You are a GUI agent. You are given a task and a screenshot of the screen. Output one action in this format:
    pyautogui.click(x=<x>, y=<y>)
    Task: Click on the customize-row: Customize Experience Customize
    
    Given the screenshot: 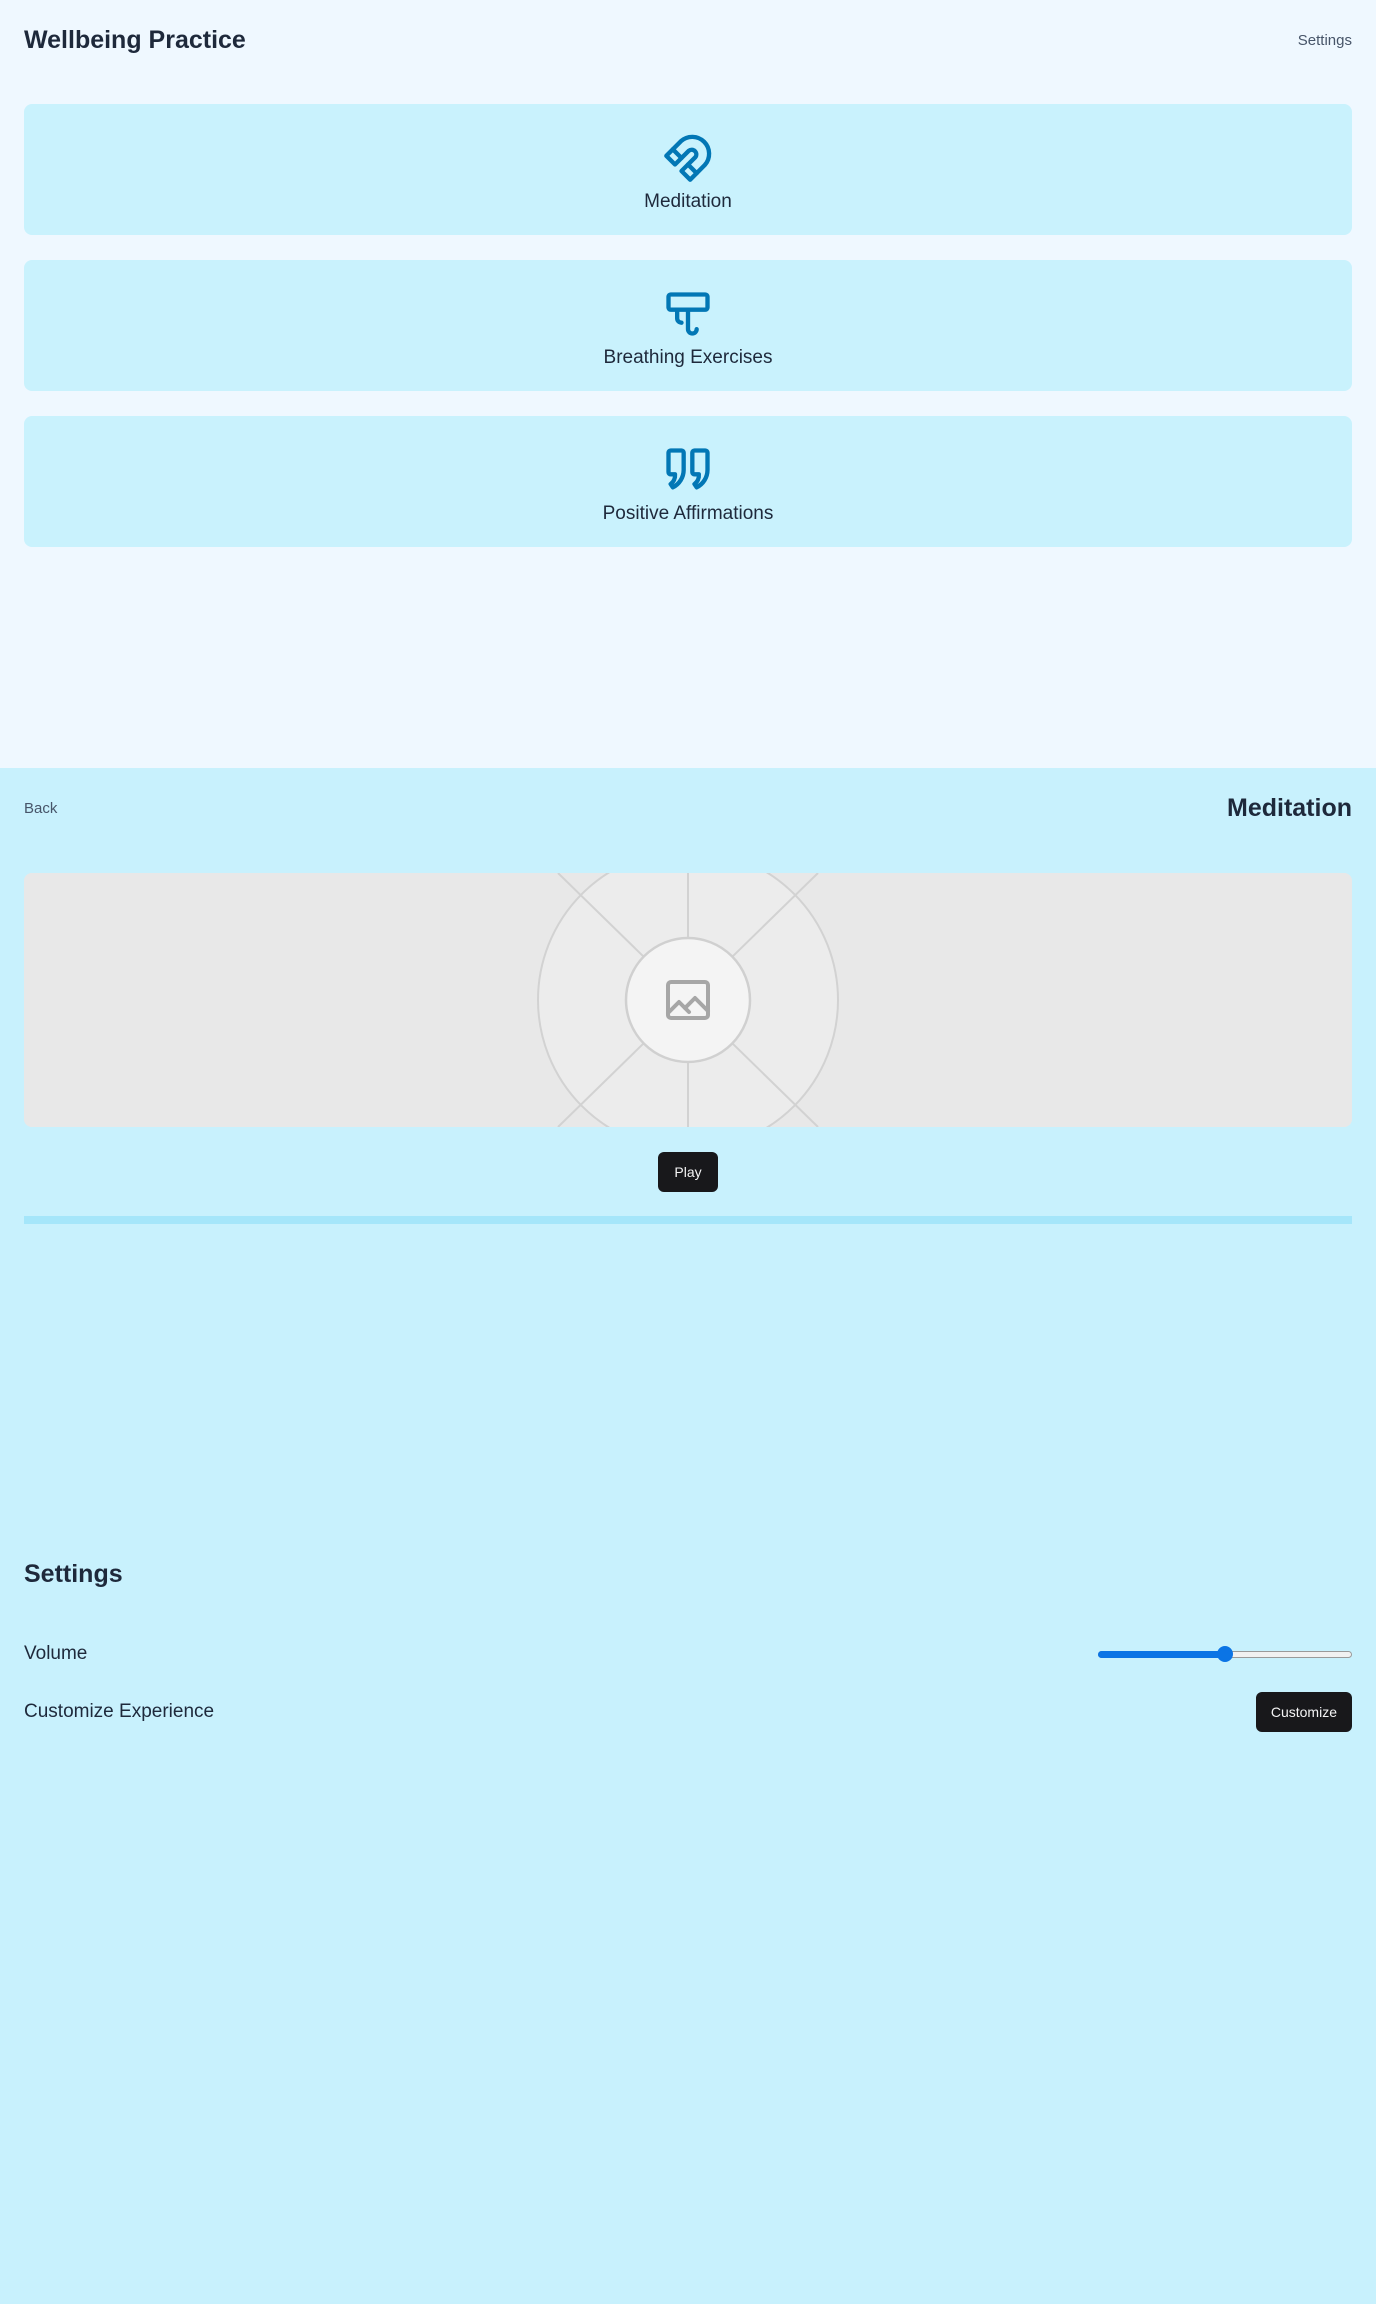 What is the action you would take?
    pyautogui.click(x=688, y=1712)
    